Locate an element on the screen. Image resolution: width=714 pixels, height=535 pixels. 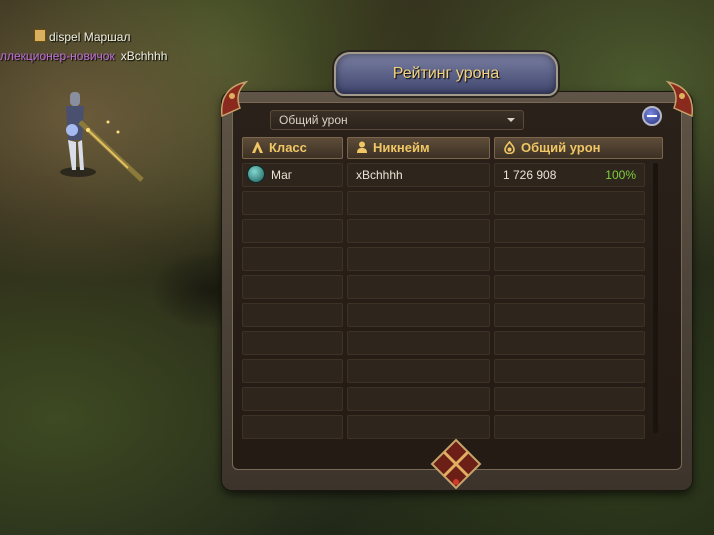
cell-nickname: xBchhhh is located at coordinates (418, 175).